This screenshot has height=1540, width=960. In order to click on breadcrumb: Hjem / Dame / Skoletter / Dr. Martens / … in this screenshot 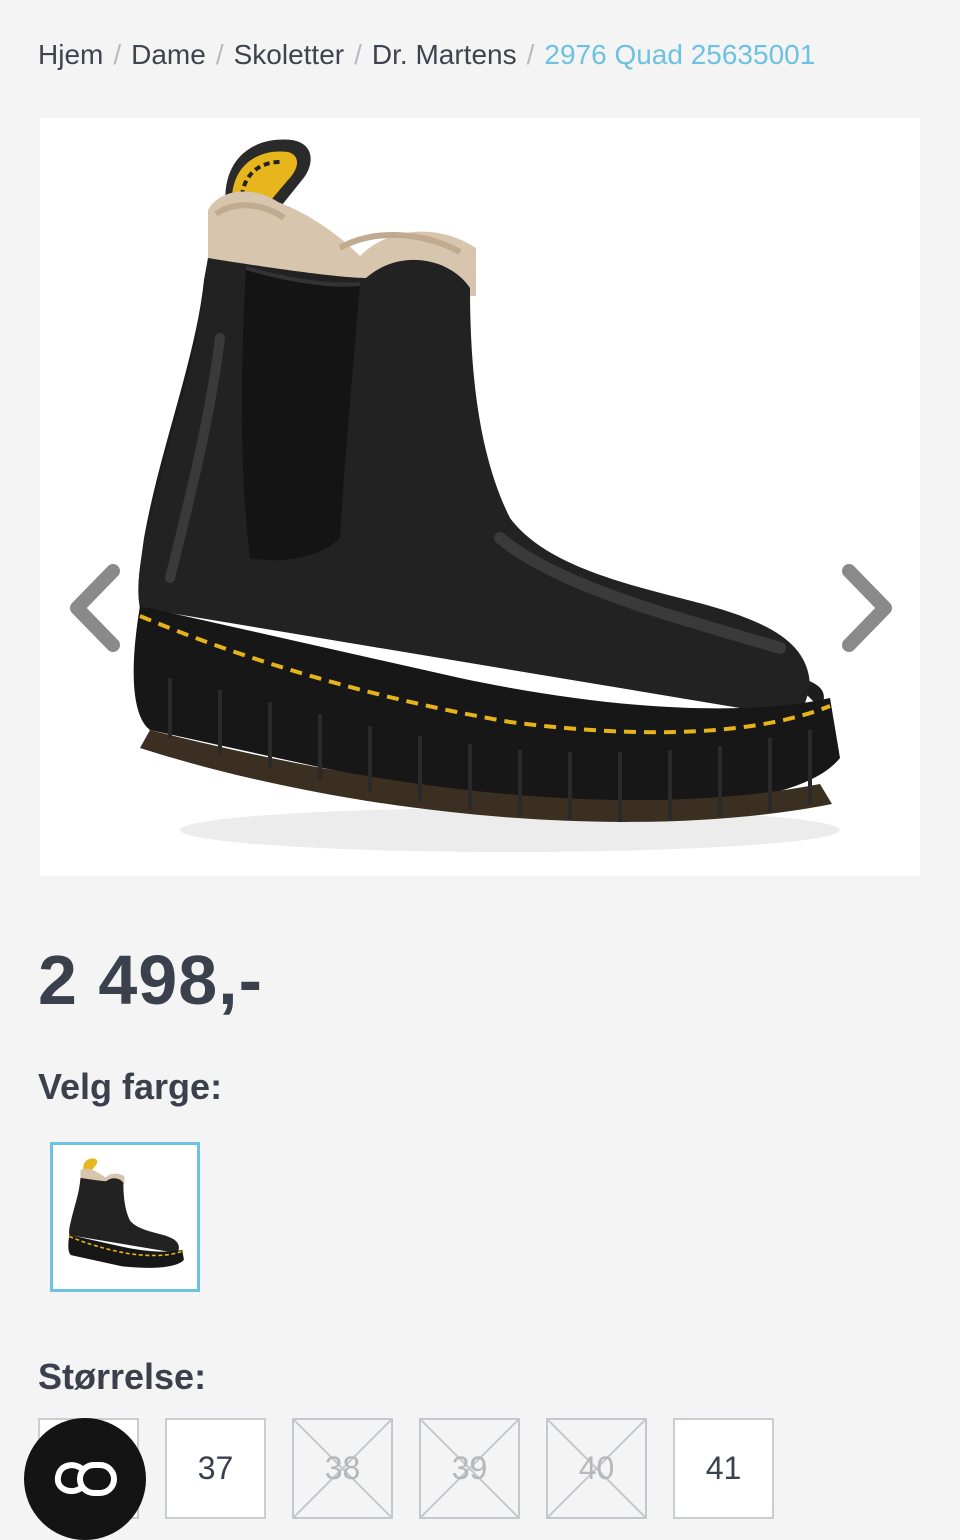, I will do `click(426, 55)`.